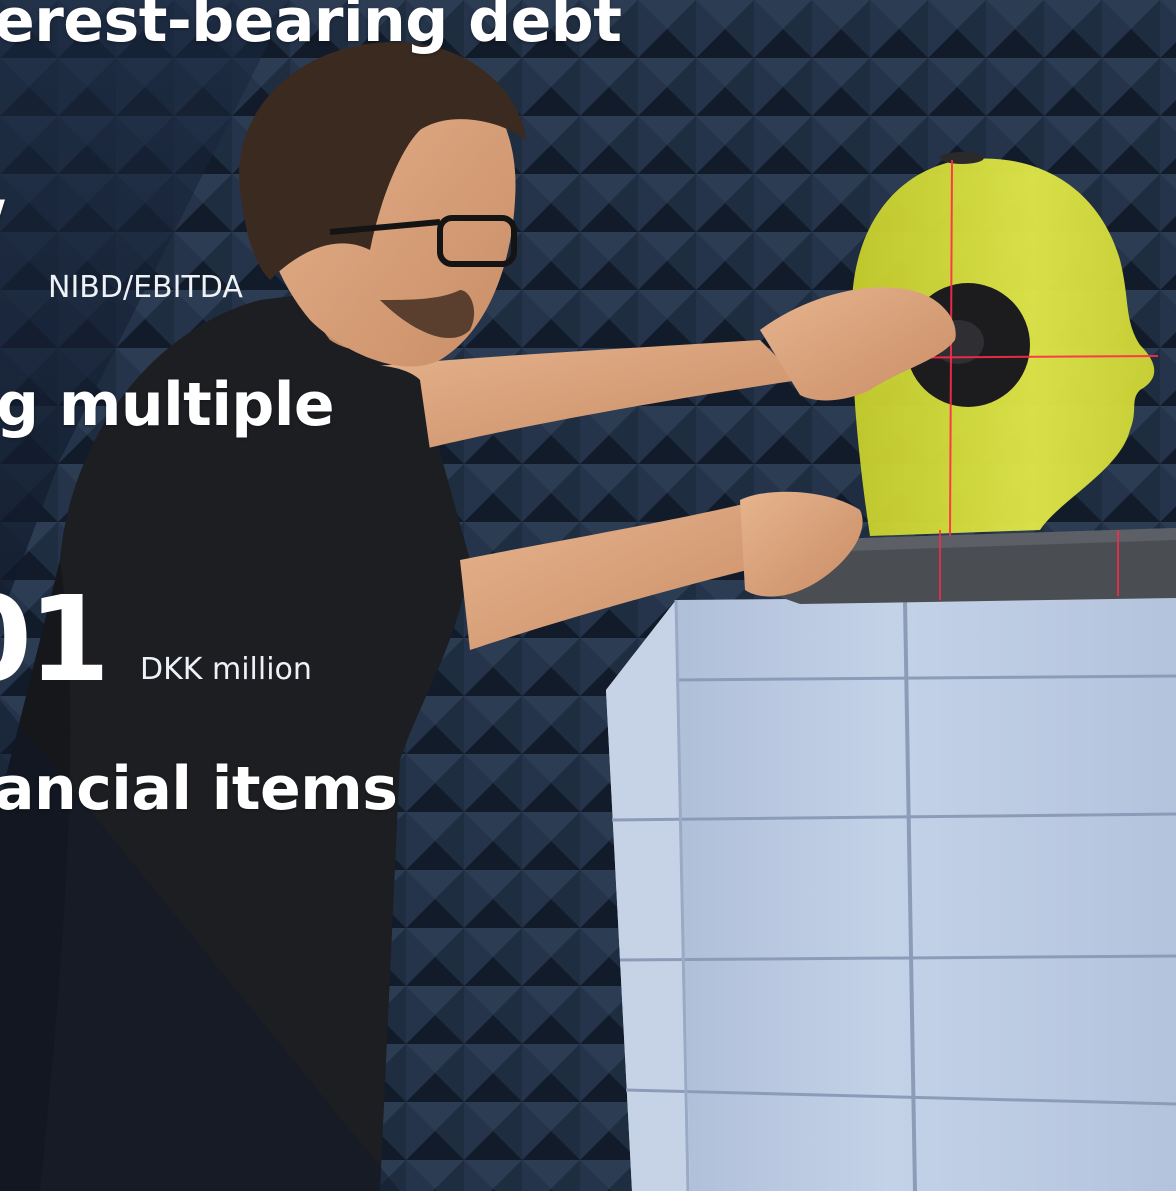  What do you see at coordinates (145, 287) in the screenshot?
I see `unit-label-nibd-ebitda: NIBD/EBITDA` at bounding box center [145, 287].